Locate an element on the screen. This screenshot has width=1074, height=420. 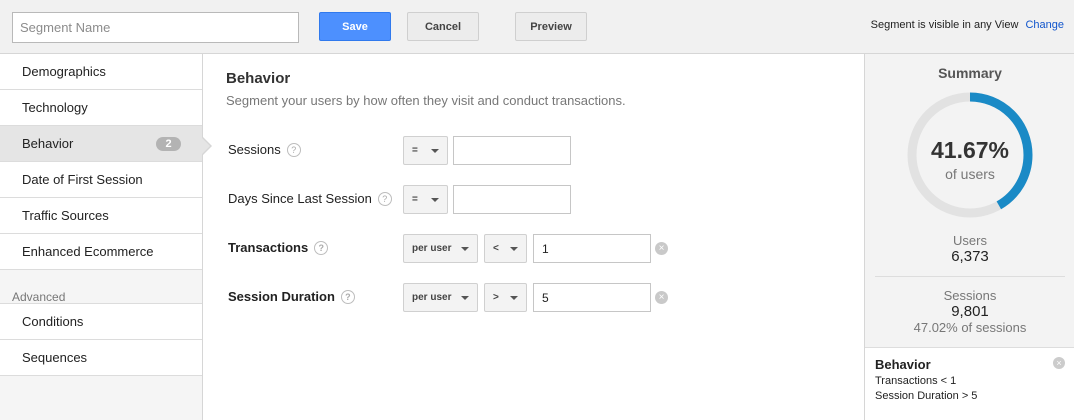
filter-row-session-duration: Session Duration? per user > × is located at coordinates (543, 296).